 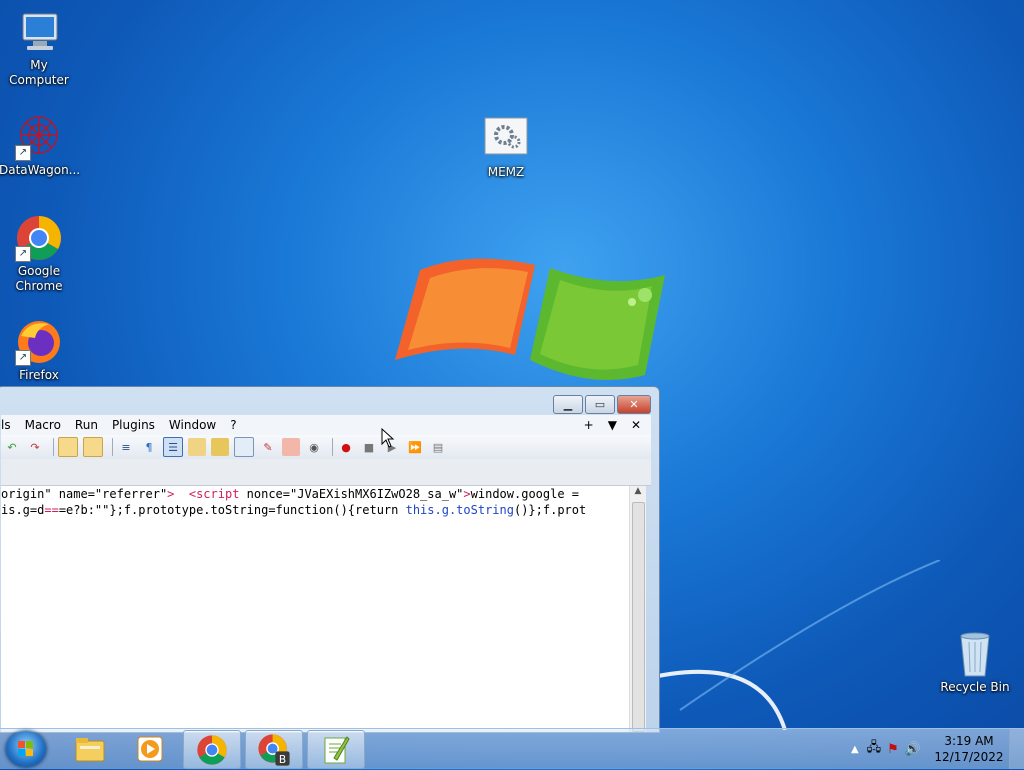 I want to click on desktop-icon-memz: MEMZ, so click(x=506, y=147).